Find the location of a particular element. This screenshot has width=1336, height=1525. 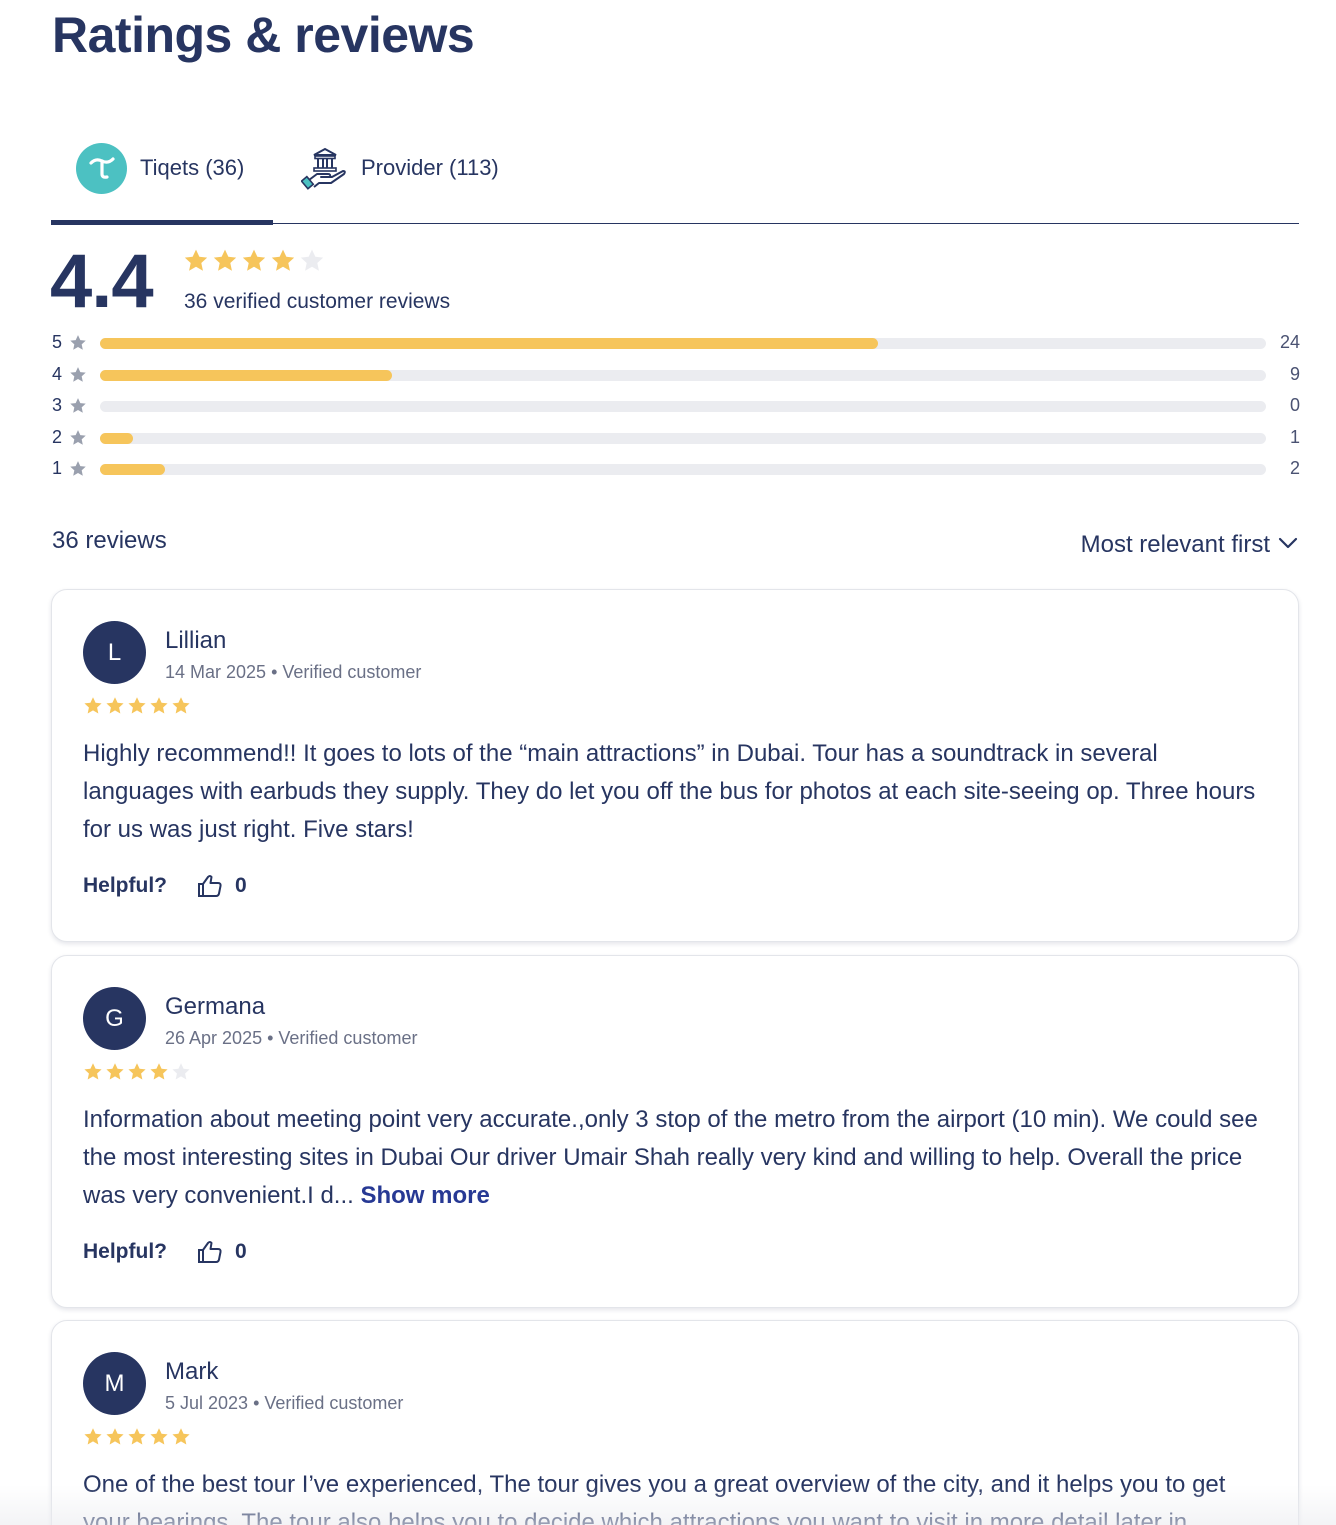

page-title: Ratings & reviews is located at coordinates (263, 35).